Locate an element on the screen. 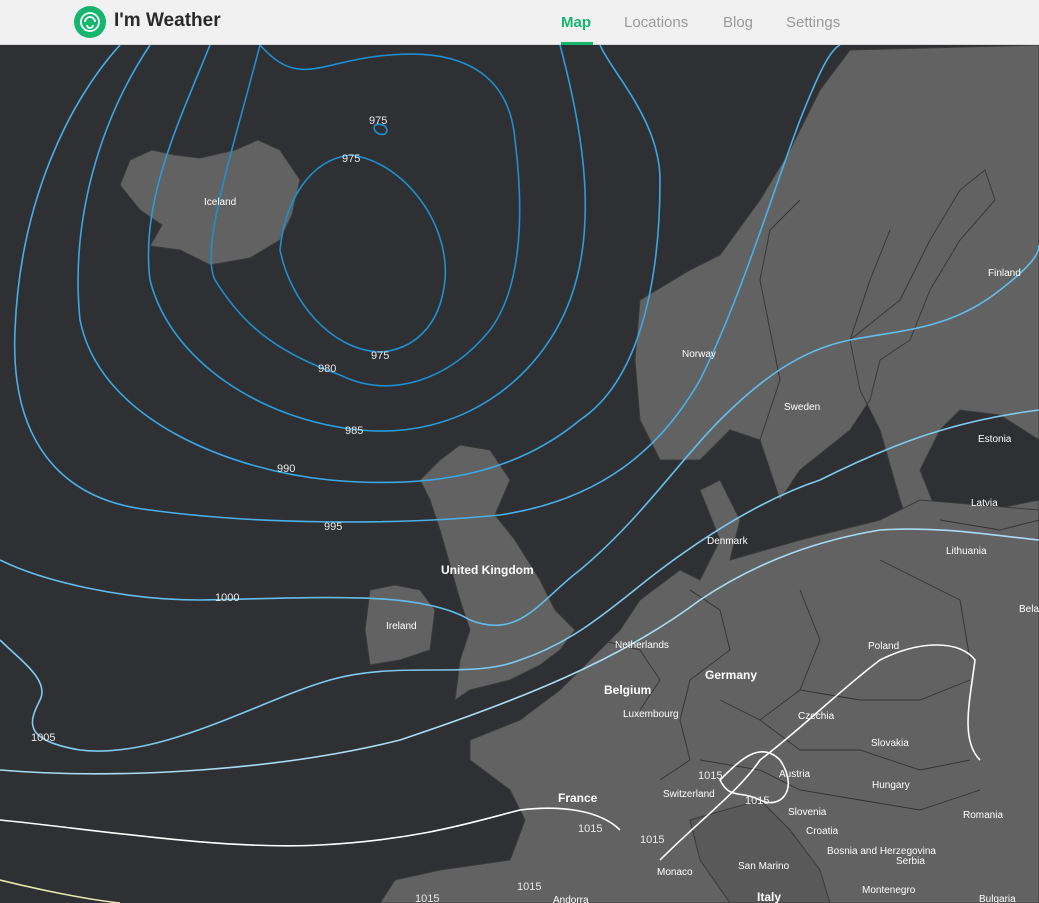 This screenshot has width=1039, height=903. label-switzerland: Switzerland is located at coordinates (689, 794).